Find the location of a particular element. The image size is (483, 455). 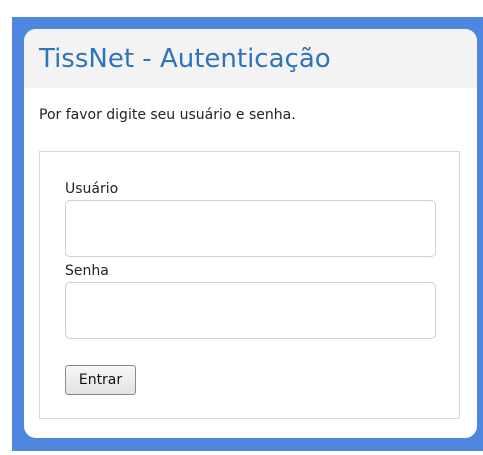

password-input is located at coordinates (250, 310).